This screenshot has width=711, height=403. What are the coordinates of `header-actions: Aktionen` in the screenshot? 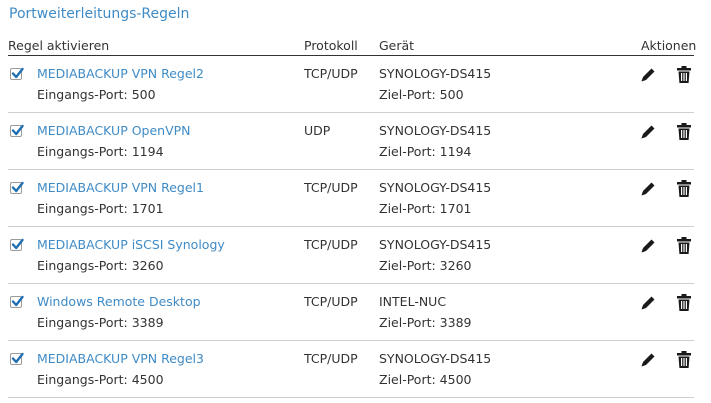 It's located at (669, 45).